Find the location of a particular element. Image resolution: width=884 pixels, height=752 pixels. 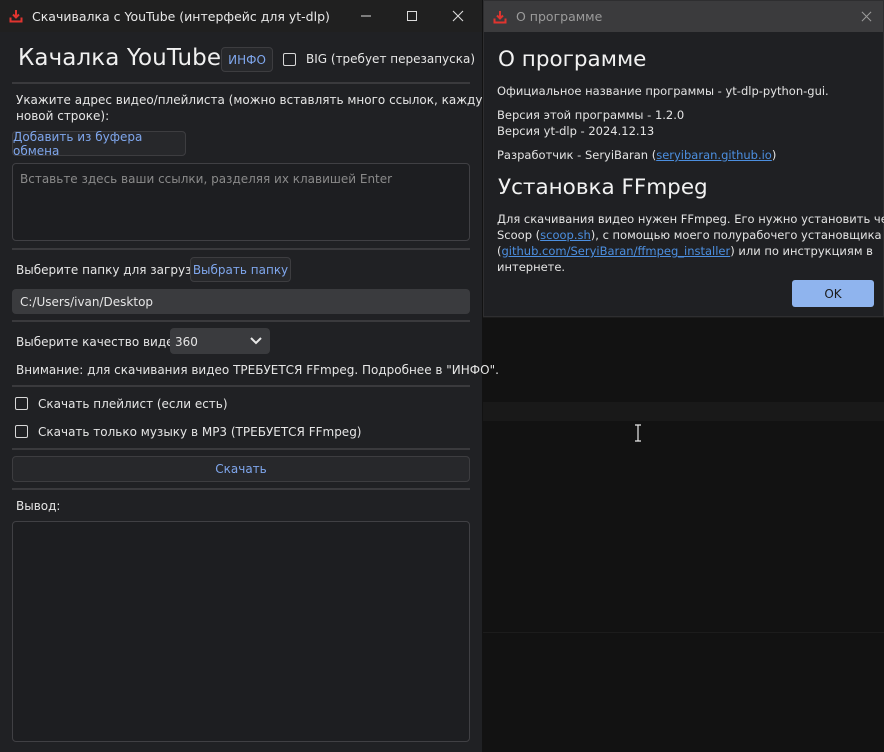

ytdlp-version: Версия yt-dlp - 2024.12.13 is located at coordinates (576, 131).